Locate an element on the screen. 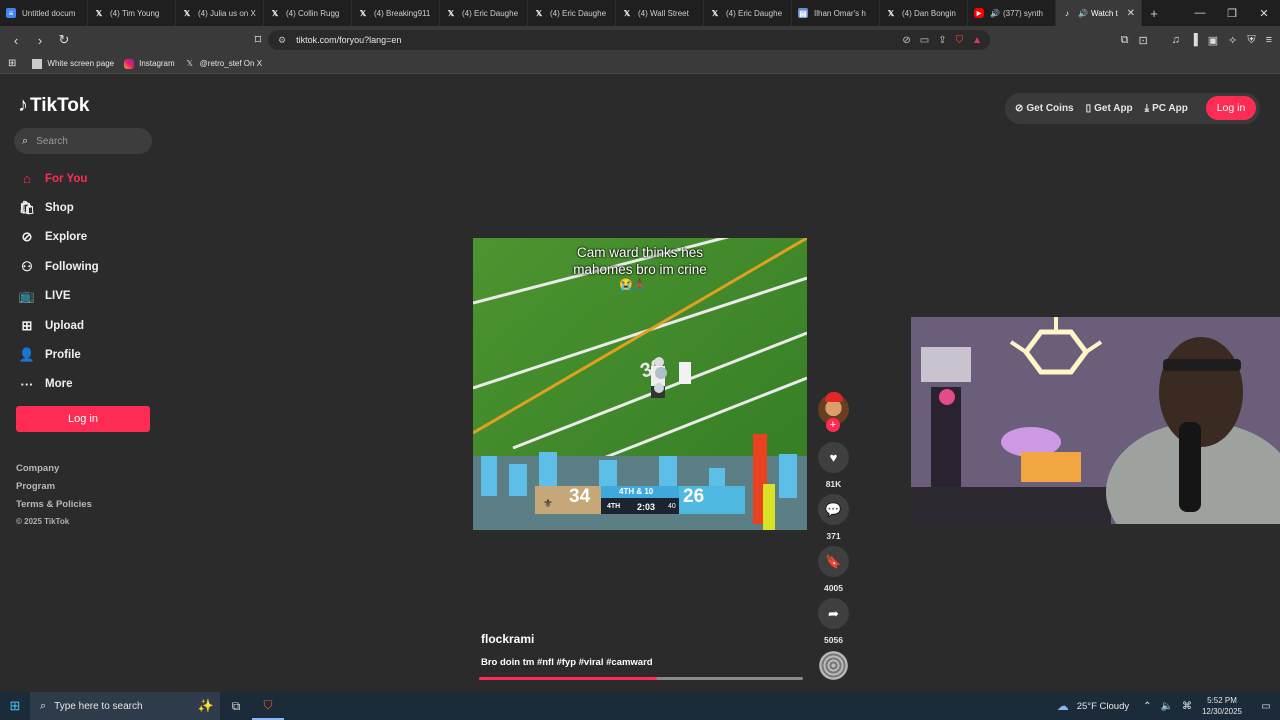  brave-rewards-icon: ▲ is located at coordinates (977, 40).